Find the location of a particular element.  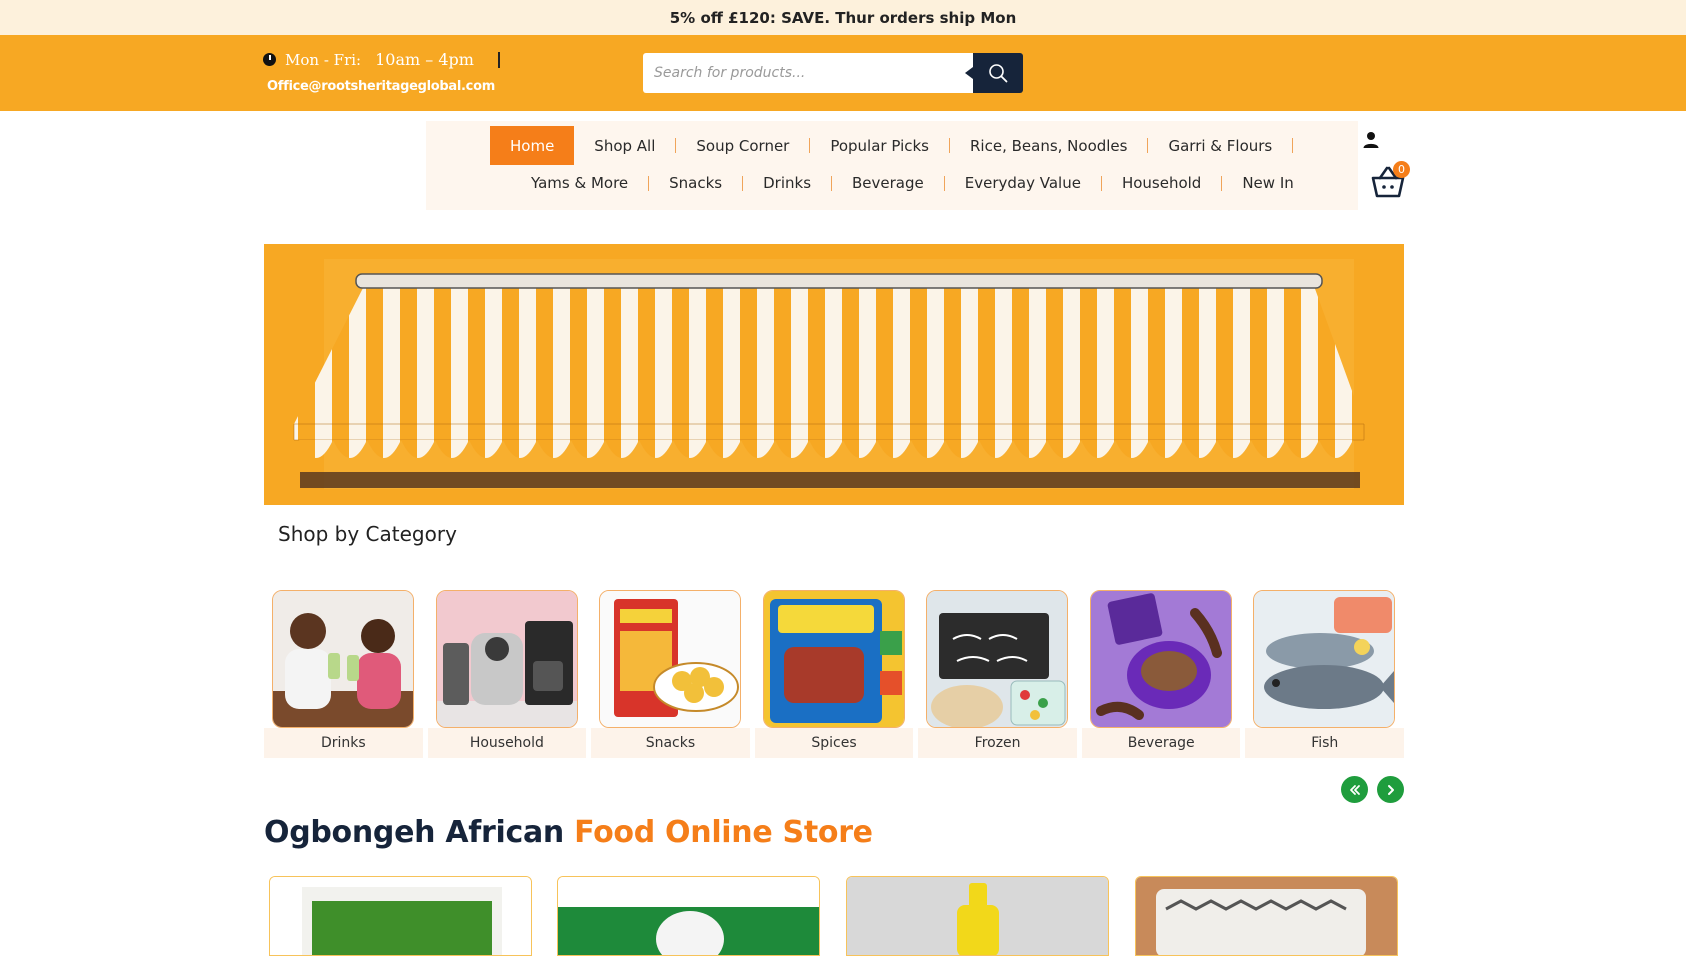

nav-item-beverage: Beverage is located at coordinates (888, 183).